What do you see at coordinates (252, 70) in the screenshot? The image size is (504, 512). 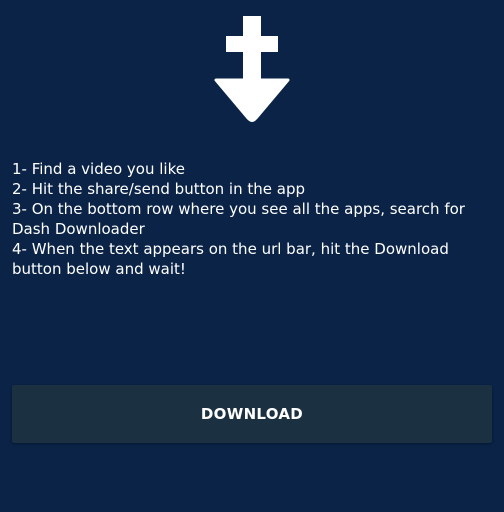 I see `download-arrow-icon` at bounding box center [252, 70].